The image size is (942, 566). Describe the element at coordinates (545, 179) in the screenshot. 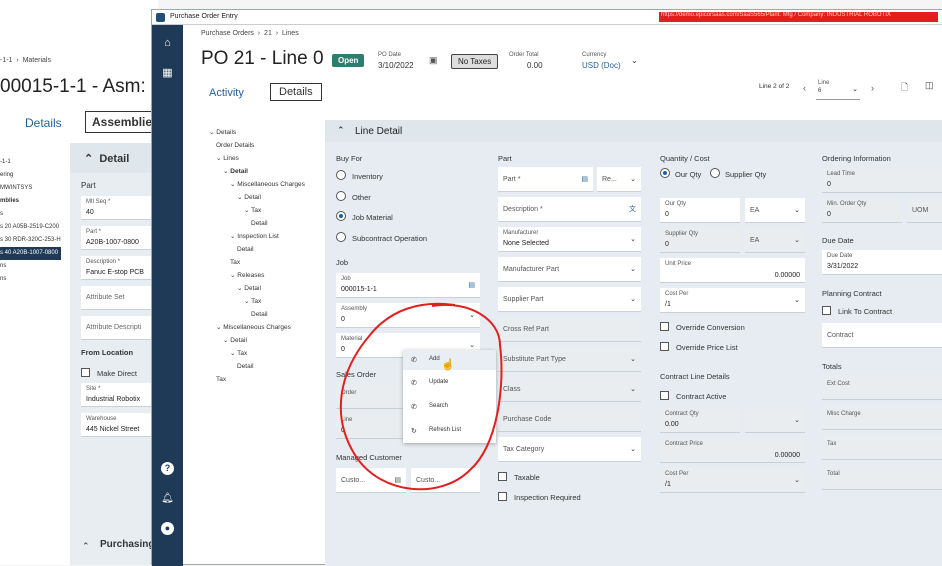

I see `part-field: Part * ▤` at that location.